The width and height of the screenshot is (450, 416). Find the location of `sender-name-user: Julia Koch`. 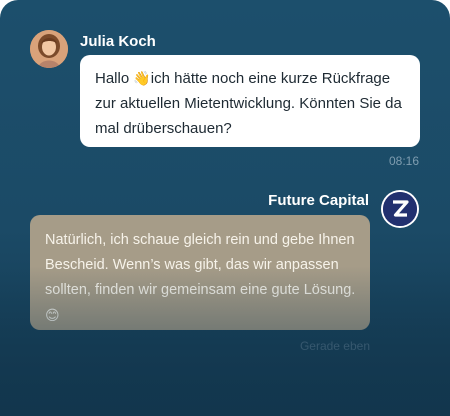

sender-name-user: Julia Koch is located at coordinates (118, 41).